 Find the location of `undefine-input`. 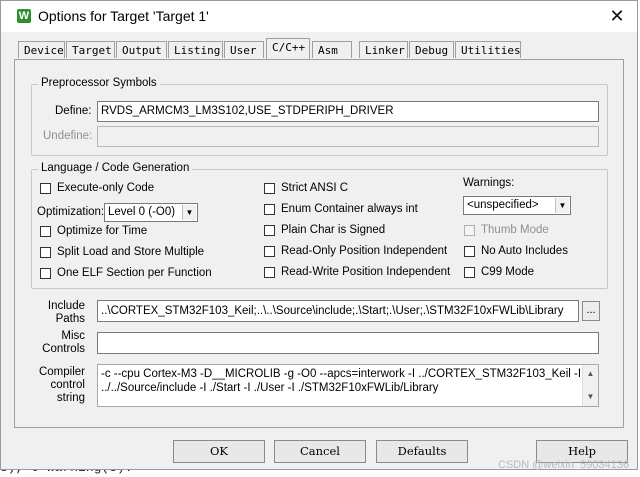

undefine-input is located at coordinates (348, 136).